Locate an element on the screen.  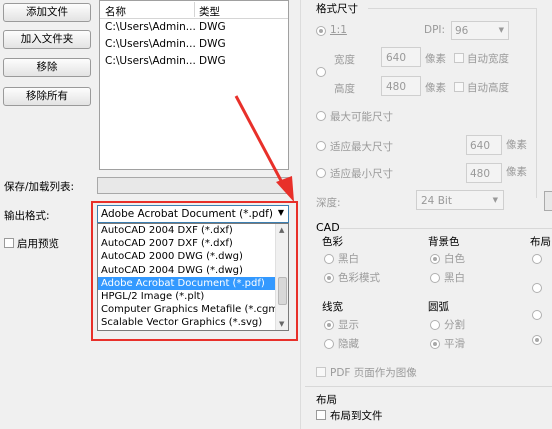
fit-max-unit: 像素 is located at coordinates (516, 145).